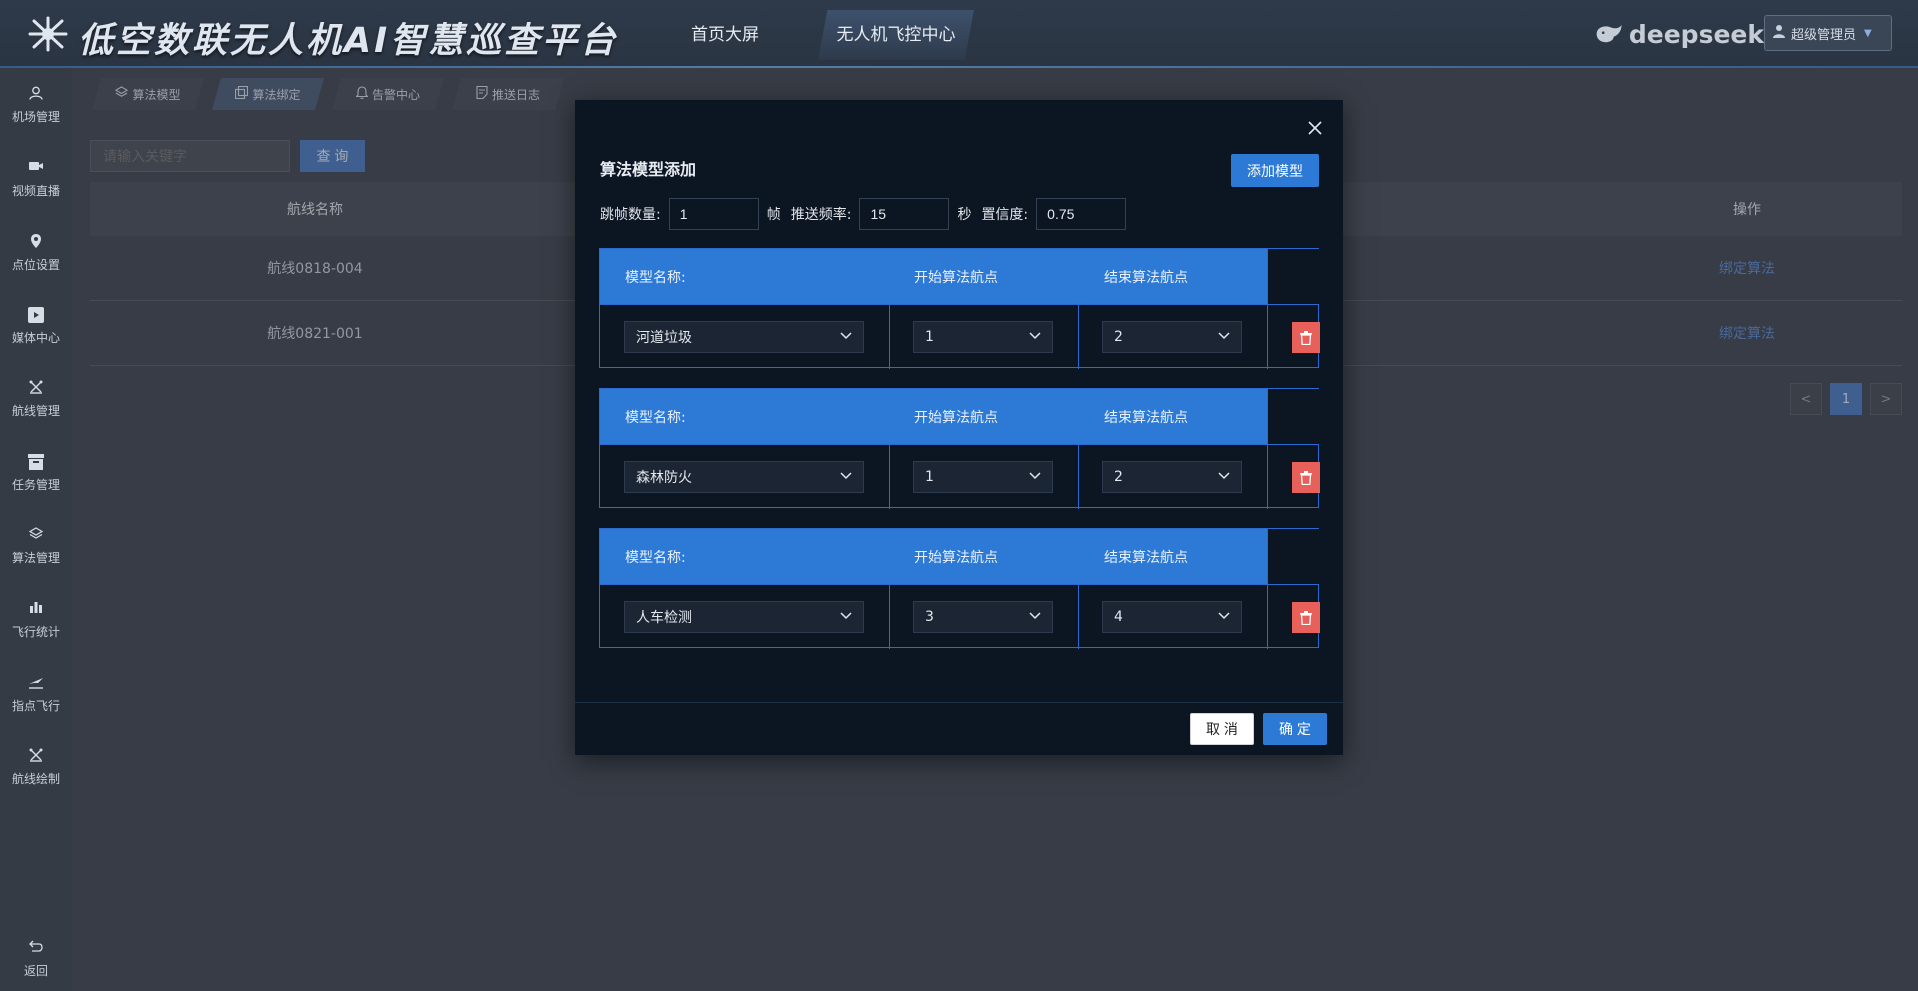 The width and height of the screenshot is (1918, 991). I want to click on model-select: 河道垃圾, so click(744, 337).